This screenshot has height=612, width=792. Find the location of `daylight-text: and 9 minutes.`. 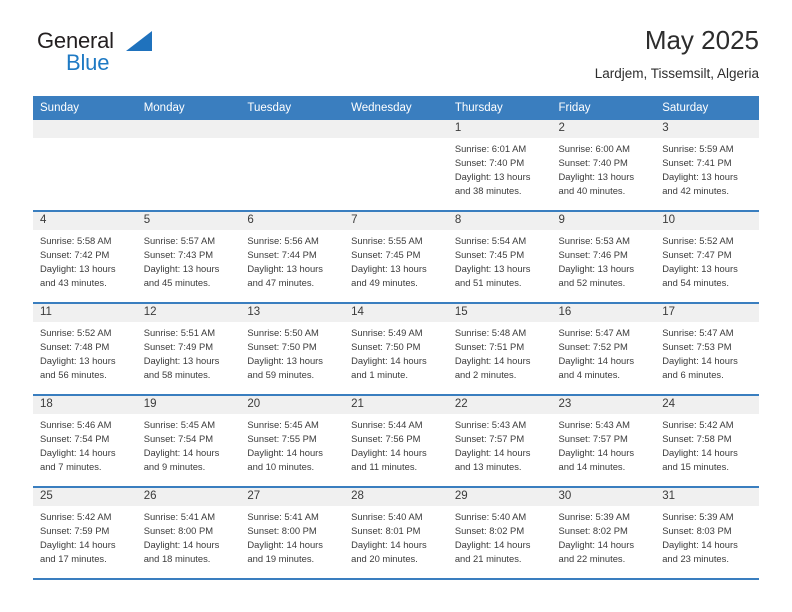

daylight-text: and 9 minutes. is located at coordinates (174, 467).